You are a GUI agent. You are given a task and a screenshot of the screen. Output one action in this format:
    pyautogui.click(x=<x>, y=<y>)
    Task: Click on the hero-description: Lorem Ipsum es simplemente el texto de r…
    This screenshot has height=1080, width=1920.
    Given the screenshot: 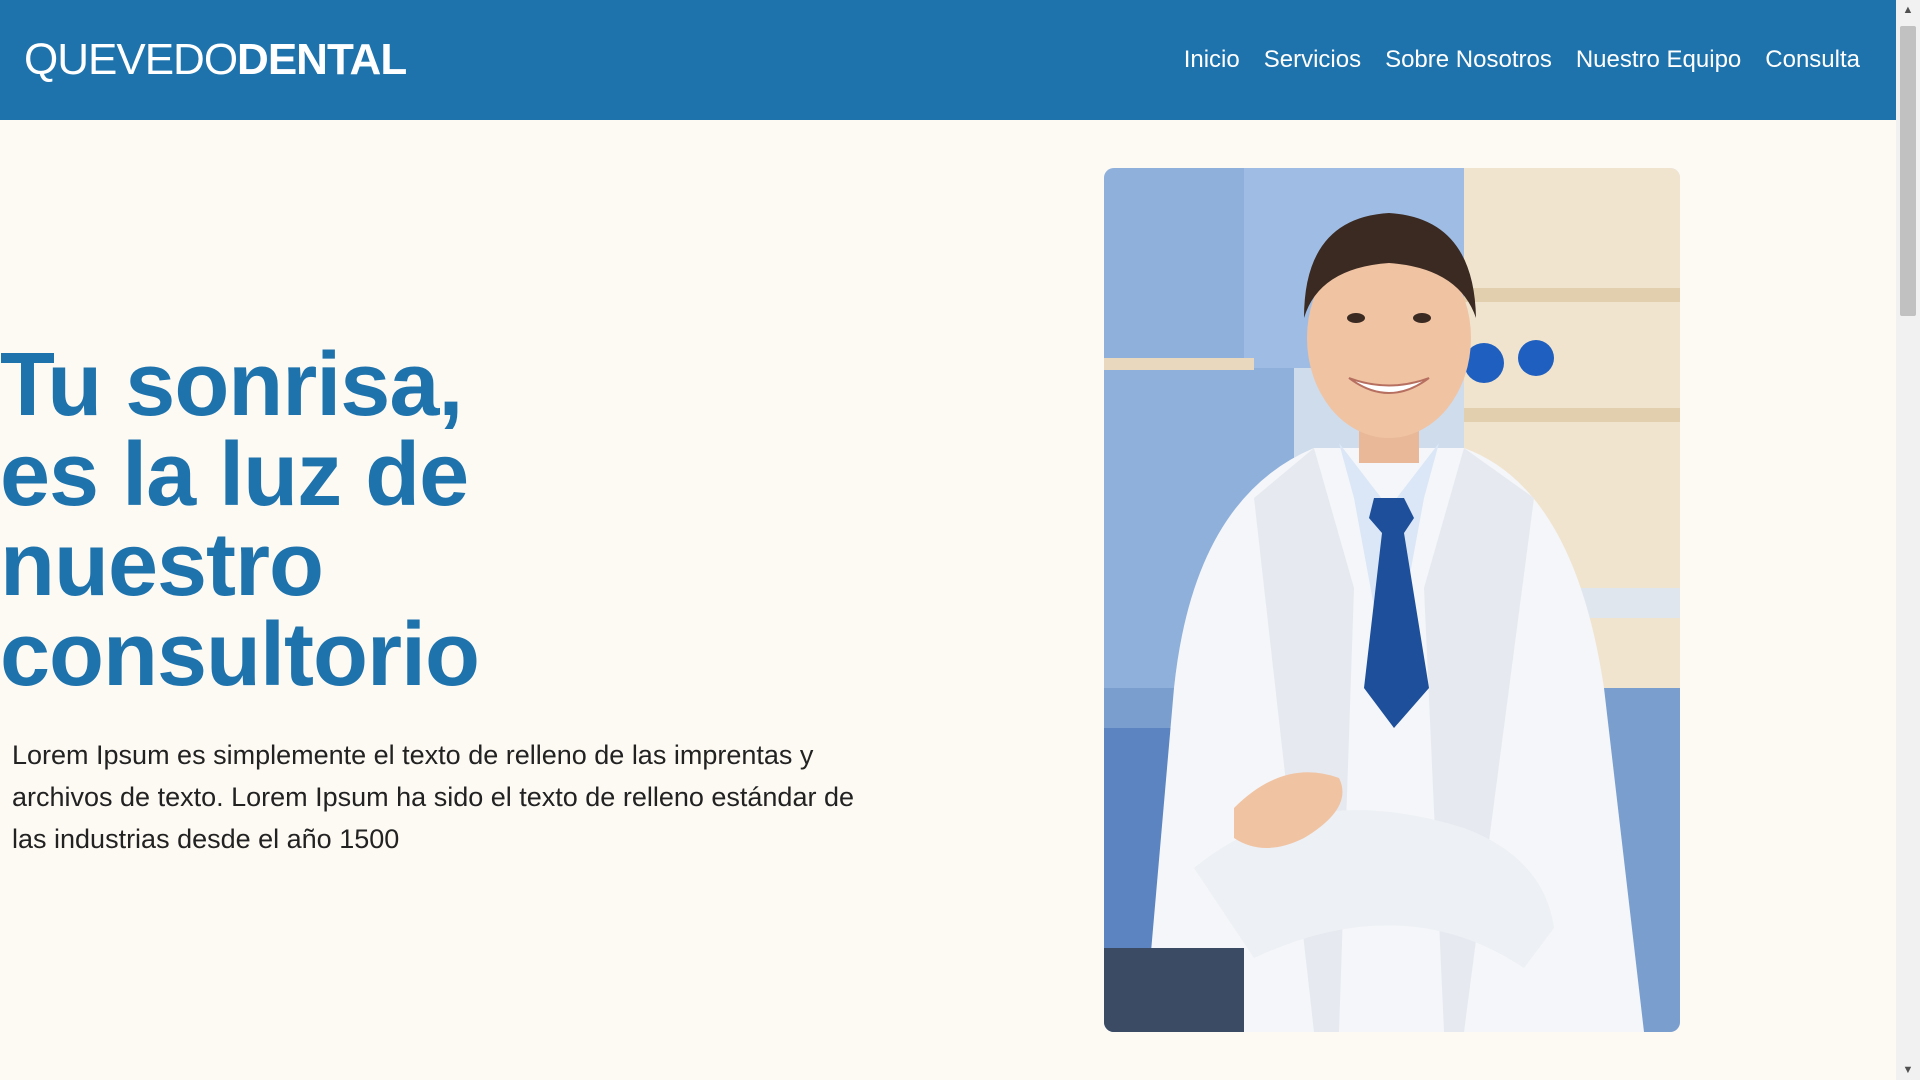 What is the action you would take?
    pyautogui.click(x=433, y=797)
    